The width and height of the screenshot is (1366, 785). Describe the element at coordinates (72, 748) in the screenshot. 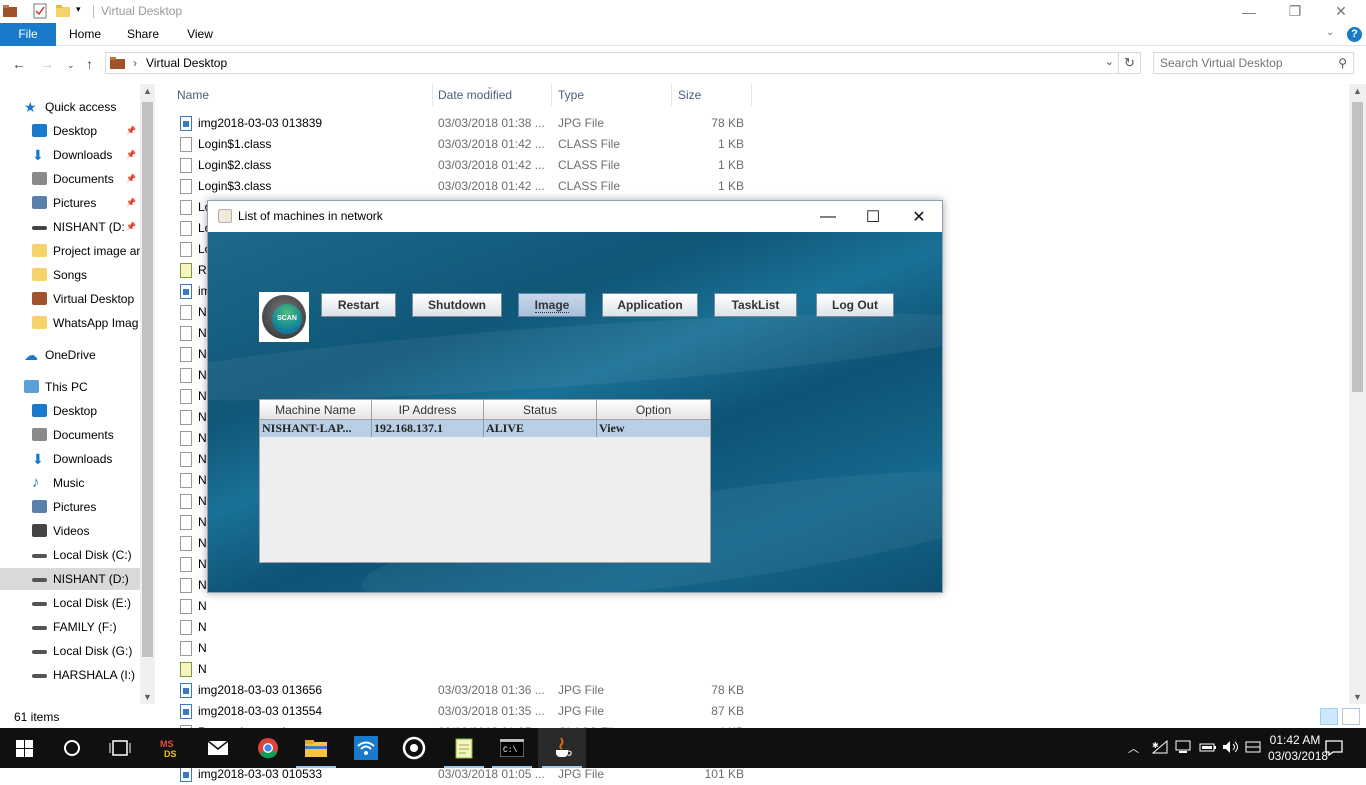

I see `cortana-button` at that location.